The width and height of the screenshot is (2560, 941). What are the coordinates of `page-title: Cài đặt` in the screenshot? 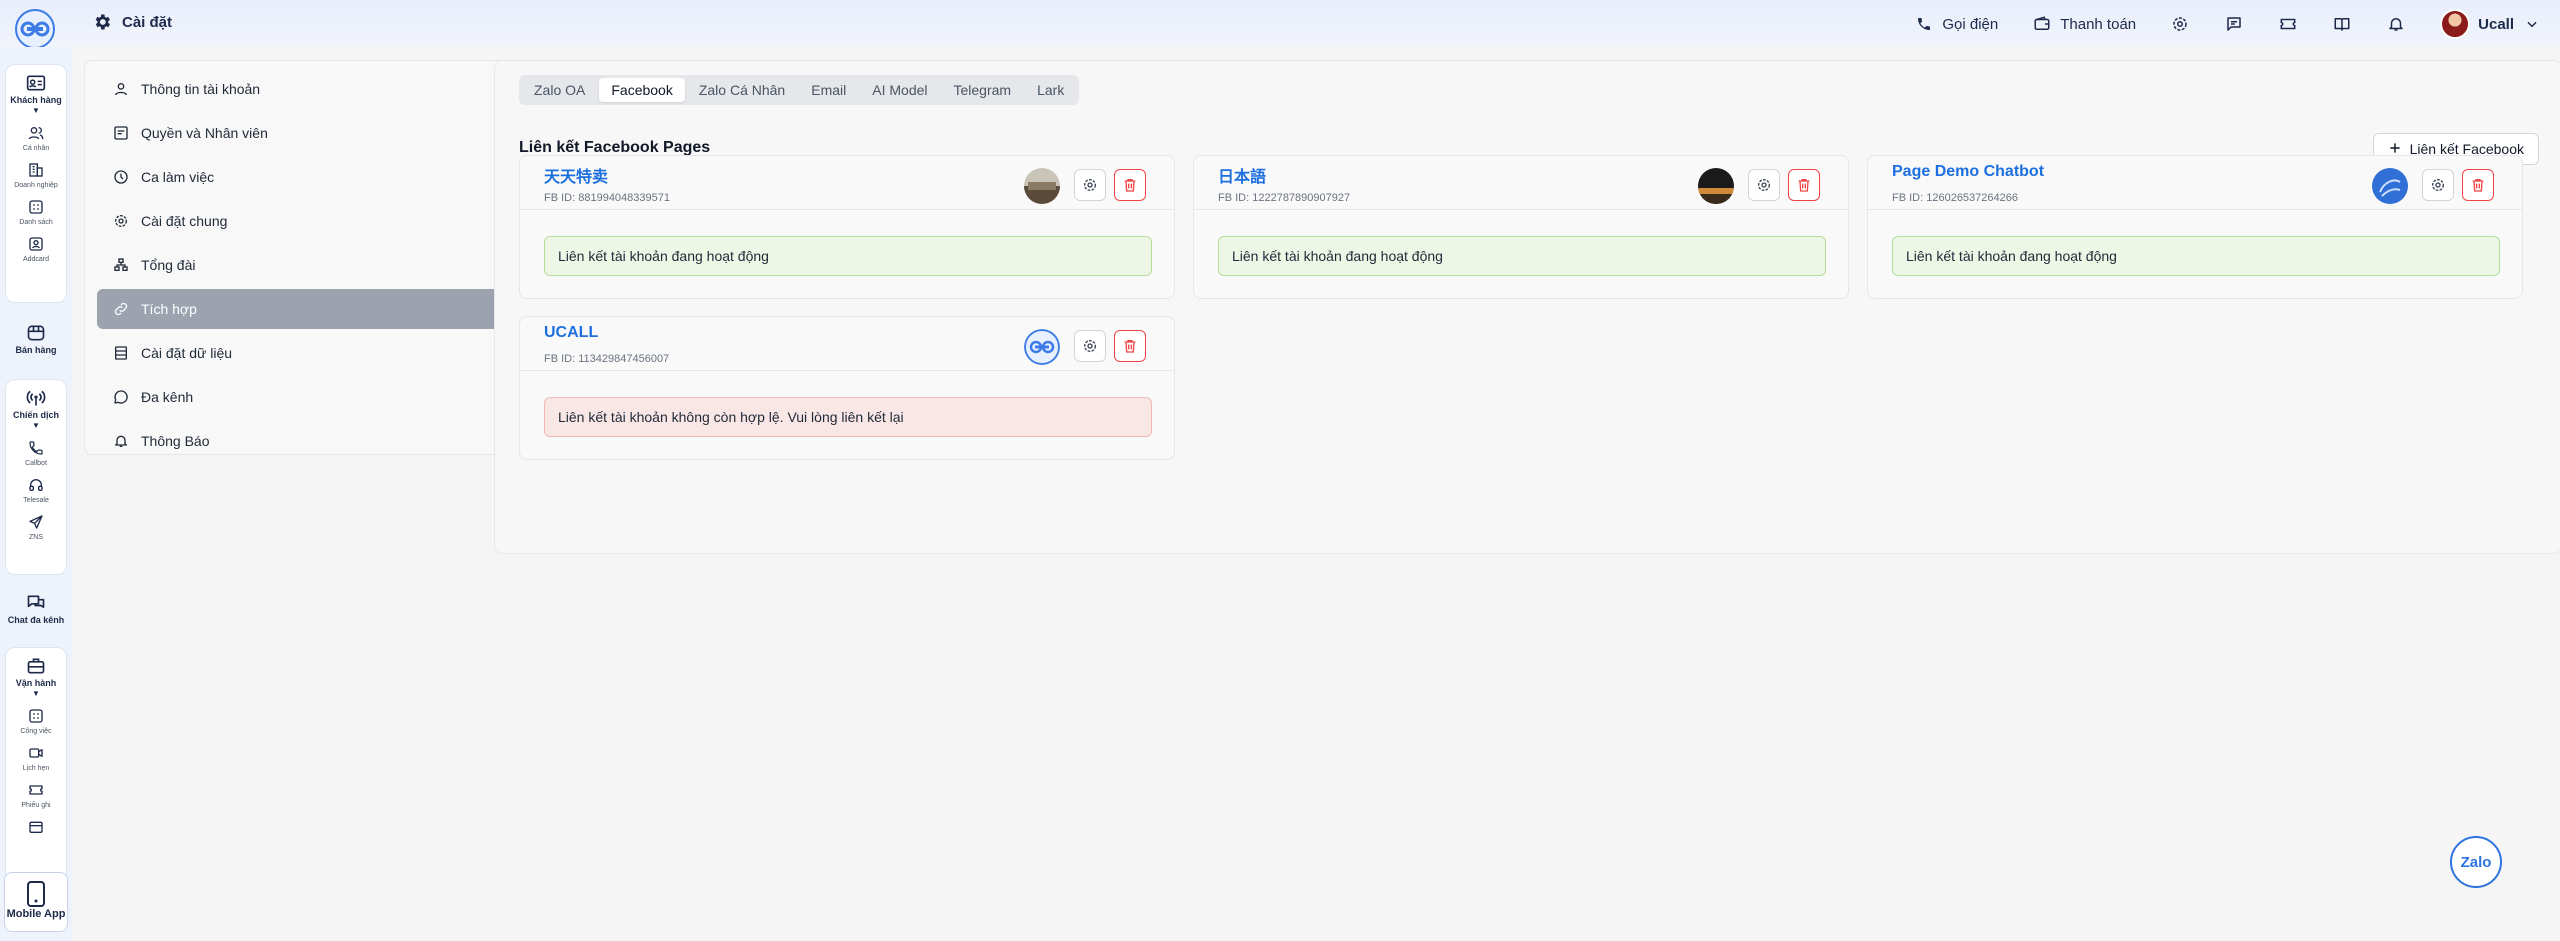 It's located at (132, 22).